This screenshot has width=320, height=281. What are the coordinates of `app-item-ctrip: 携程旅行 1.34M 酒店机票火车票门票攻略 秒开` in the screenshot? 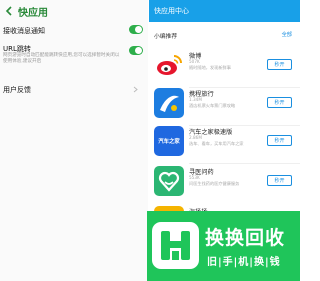 It's located at (224, 109).